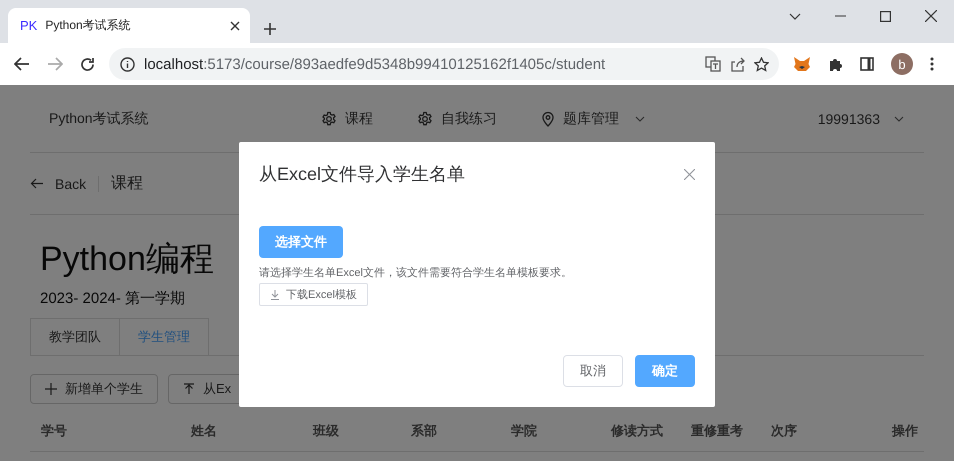 Image resolution: width=954 pixels, height=461 pixels. I want to click on breadcrumb-current: 课程, so click(127, 184).